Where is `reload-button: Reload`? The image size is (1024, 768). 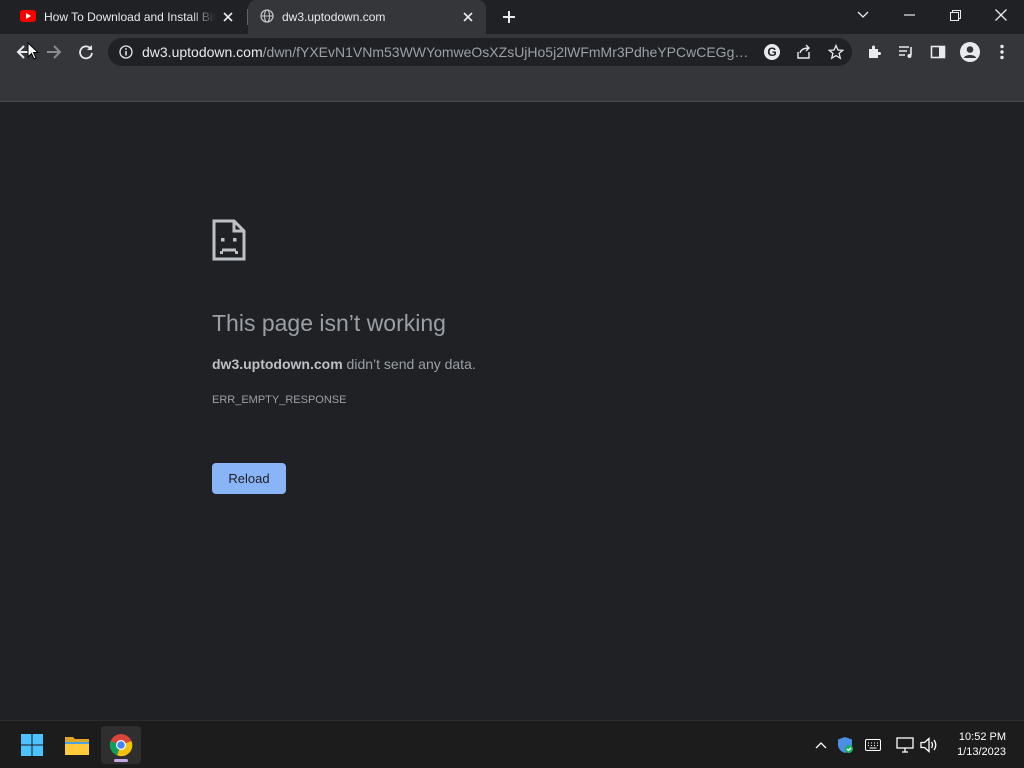 reload-button: Reload is located at coordinates (249, 478).